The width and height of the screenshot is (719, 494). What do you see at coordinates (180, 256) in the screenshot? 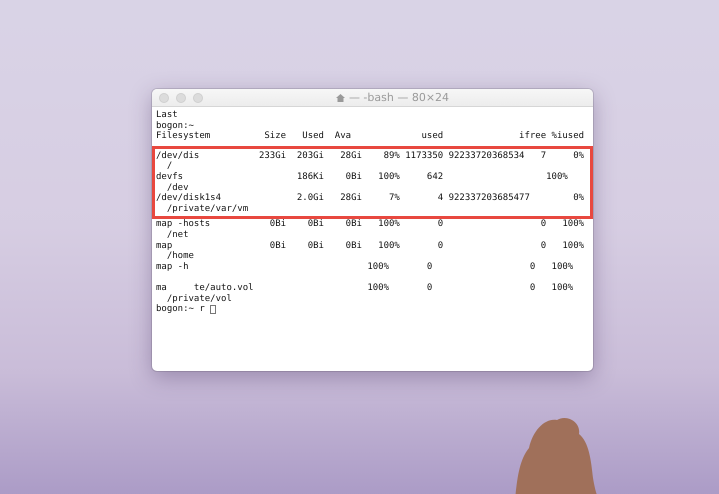
I see `terminal-line: /home` at bounding box center [180, 256].